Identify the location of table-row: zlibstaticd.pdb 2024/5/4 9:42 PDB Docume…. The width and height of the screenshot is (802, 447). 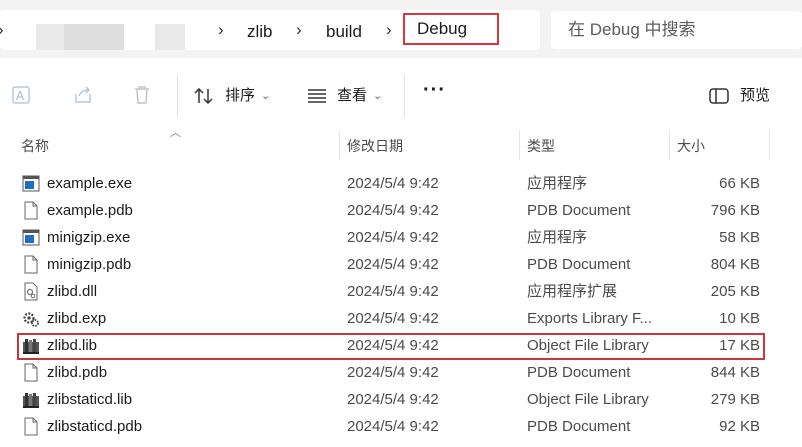
(401, 426).